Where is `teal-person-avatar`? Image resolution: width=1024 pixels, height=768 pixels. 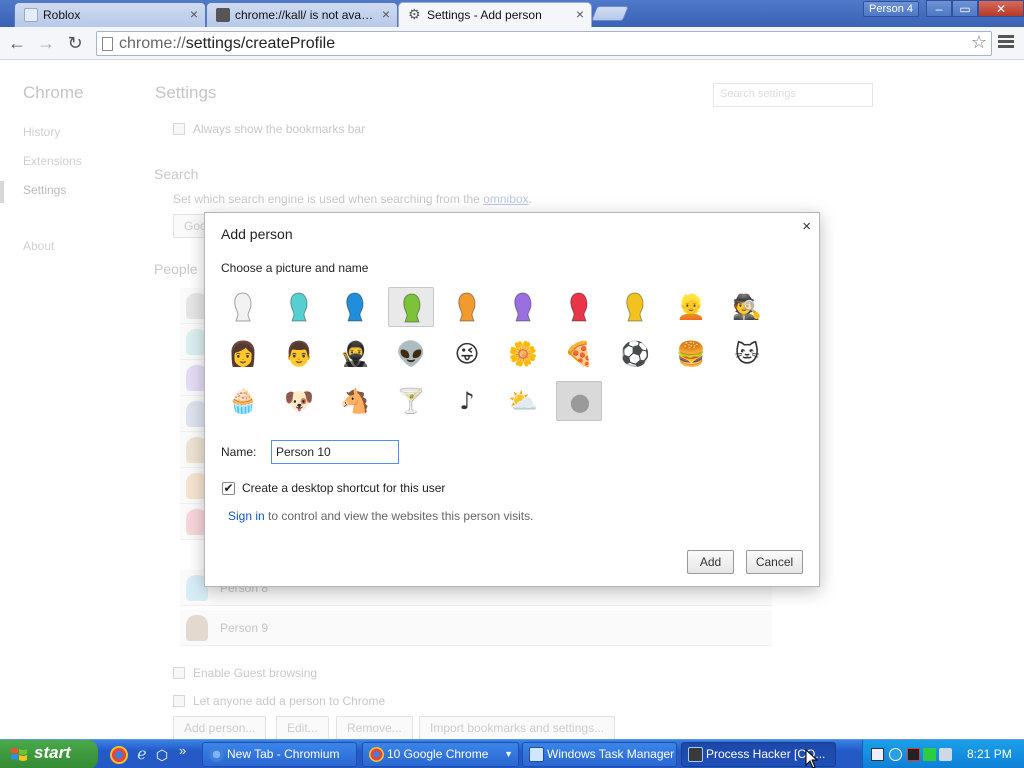 teal-person-avatar is located at coordinates (299, 307).